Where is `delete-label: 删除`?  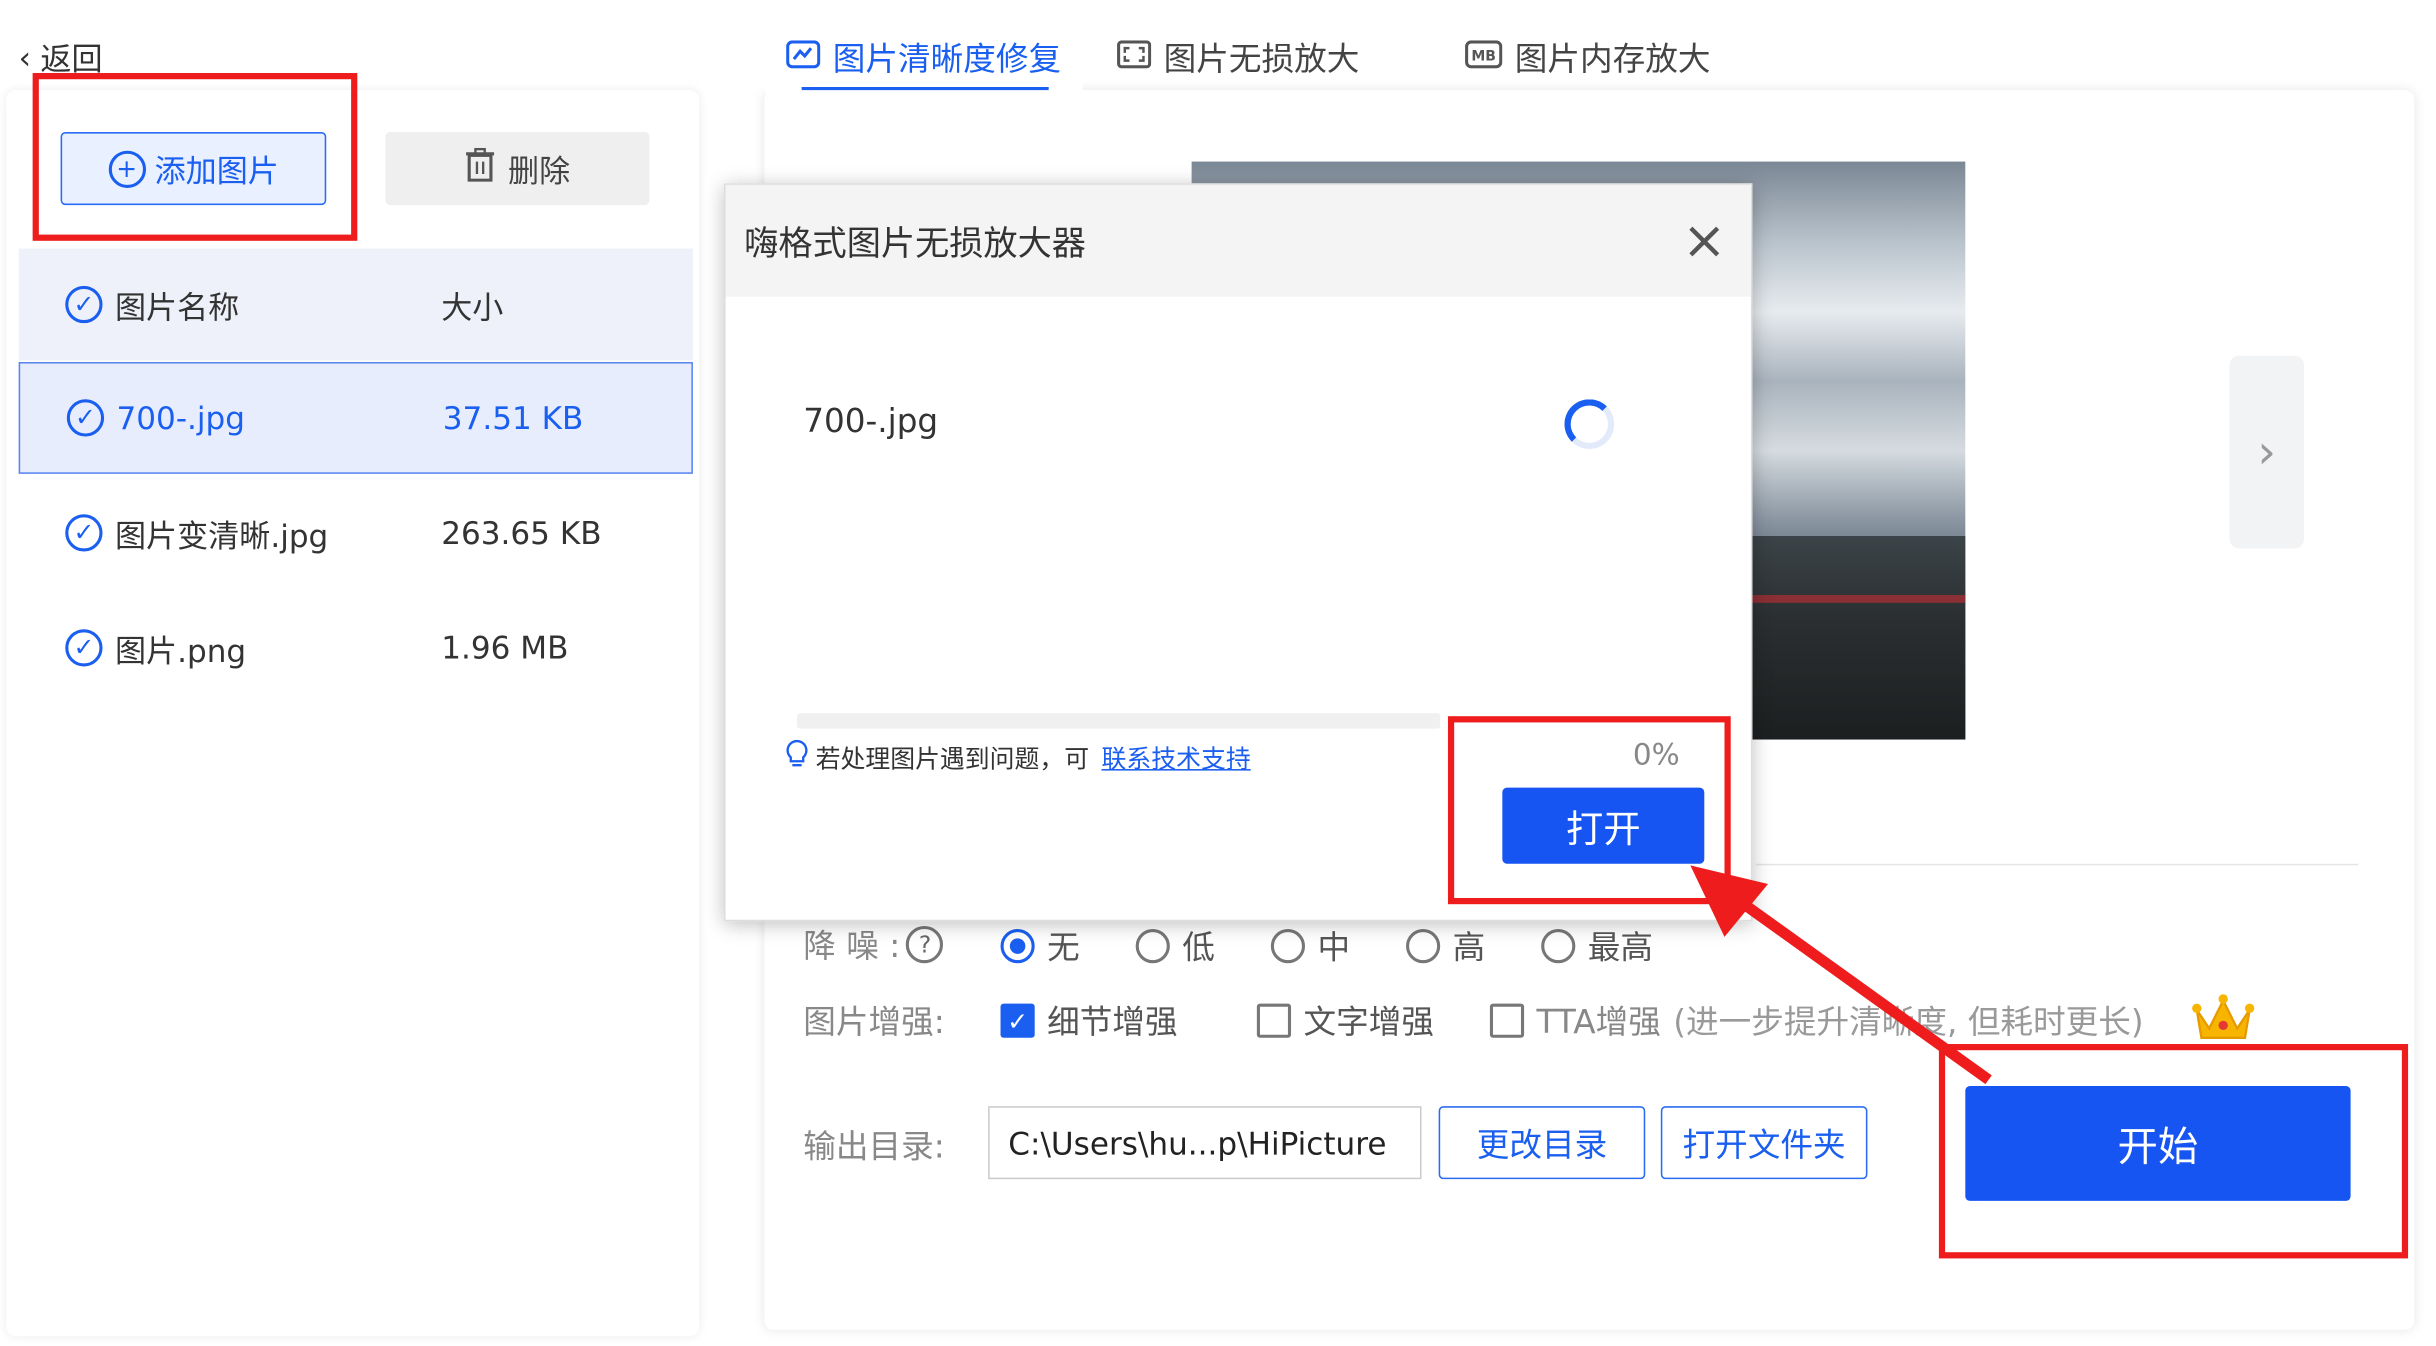 delete-label: 删除 is located at coordinates (539, 171).